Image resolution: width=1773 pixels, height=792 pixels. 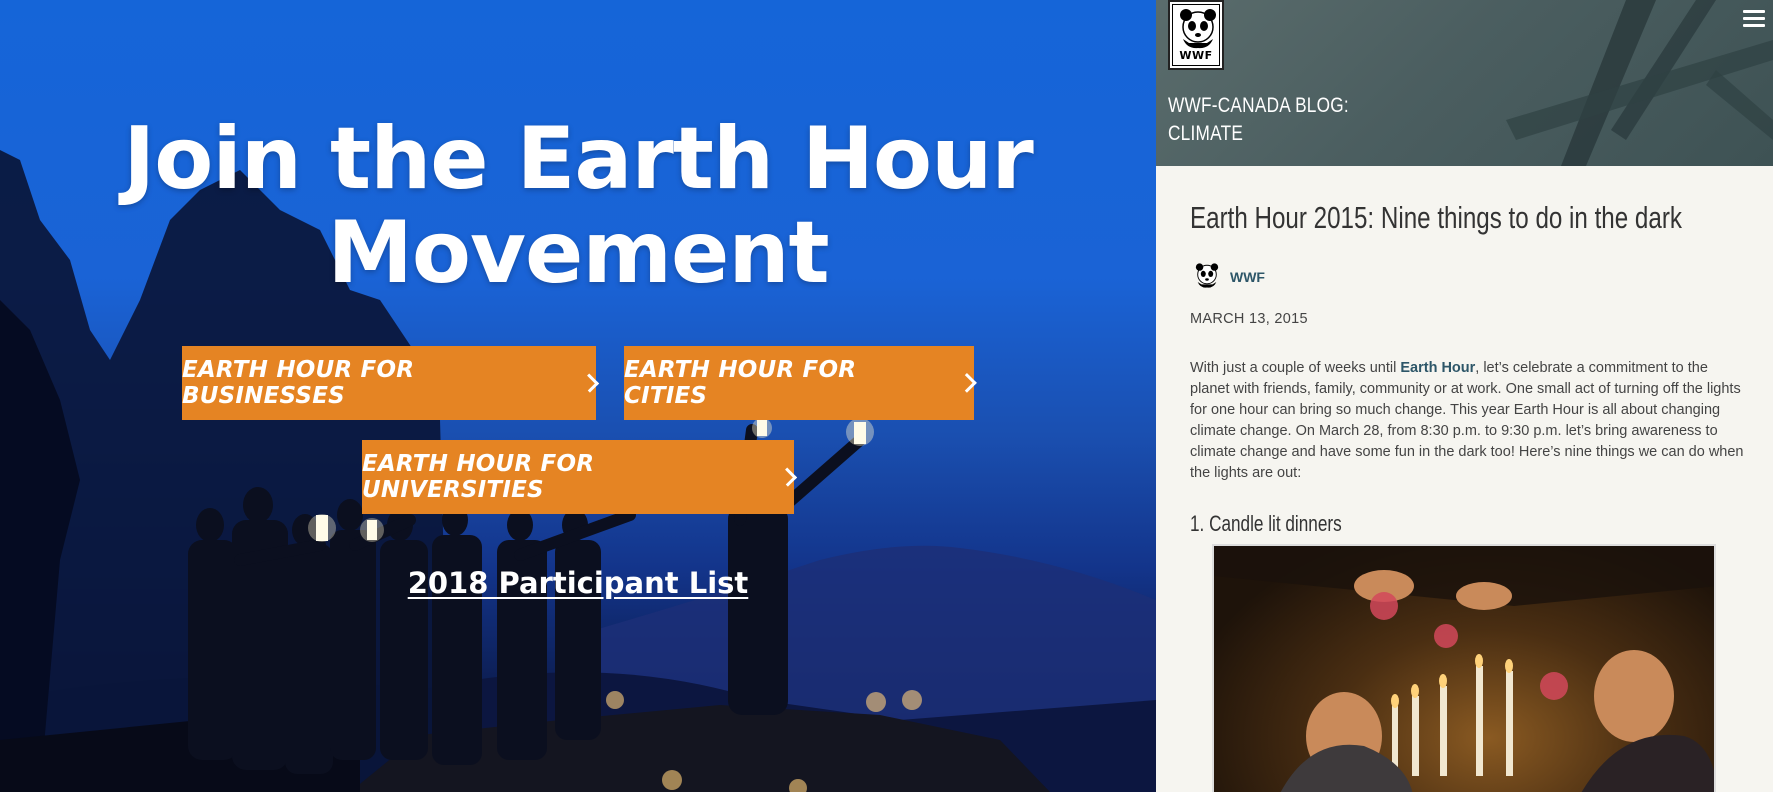 What do you see at coordinates (1754, 19) in the screenshot?
I see `hamburger-menu-icon` at bounding box center [1754, 19].